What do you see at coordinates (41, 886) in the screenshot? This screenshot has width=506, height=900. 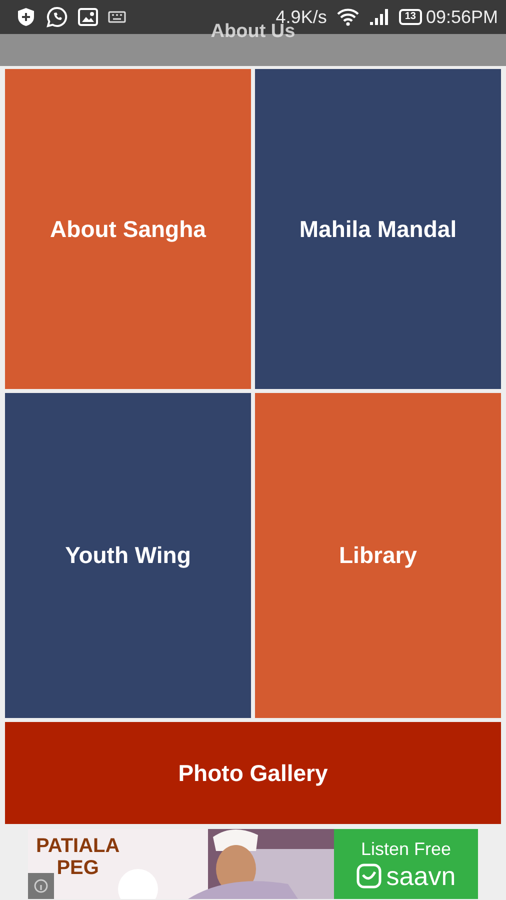 I see `info-icon` at bounding box center [41, 886].